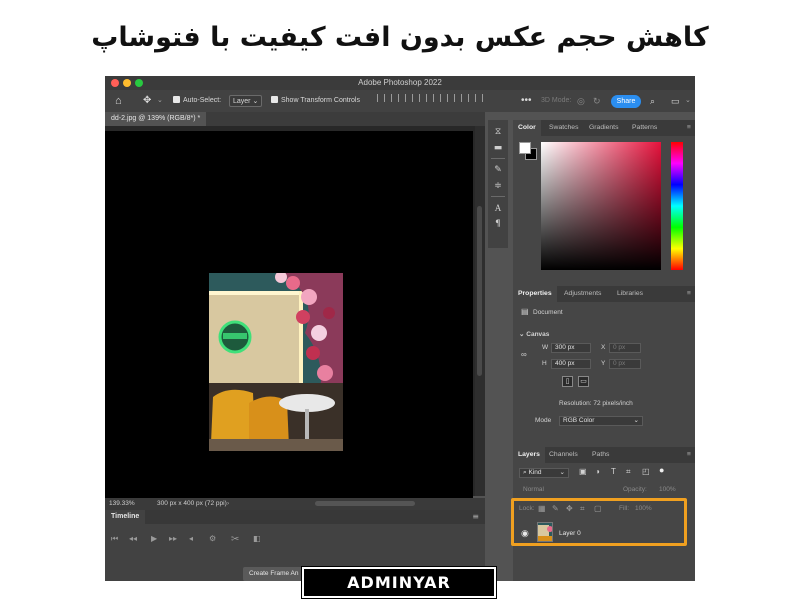 The width and height of the screenshot is (800, 600). What do you see at coordinates (628, 472) in the screenshot?
I see `filter-shape-icon: ⌗` at bounding box center [628, 472].